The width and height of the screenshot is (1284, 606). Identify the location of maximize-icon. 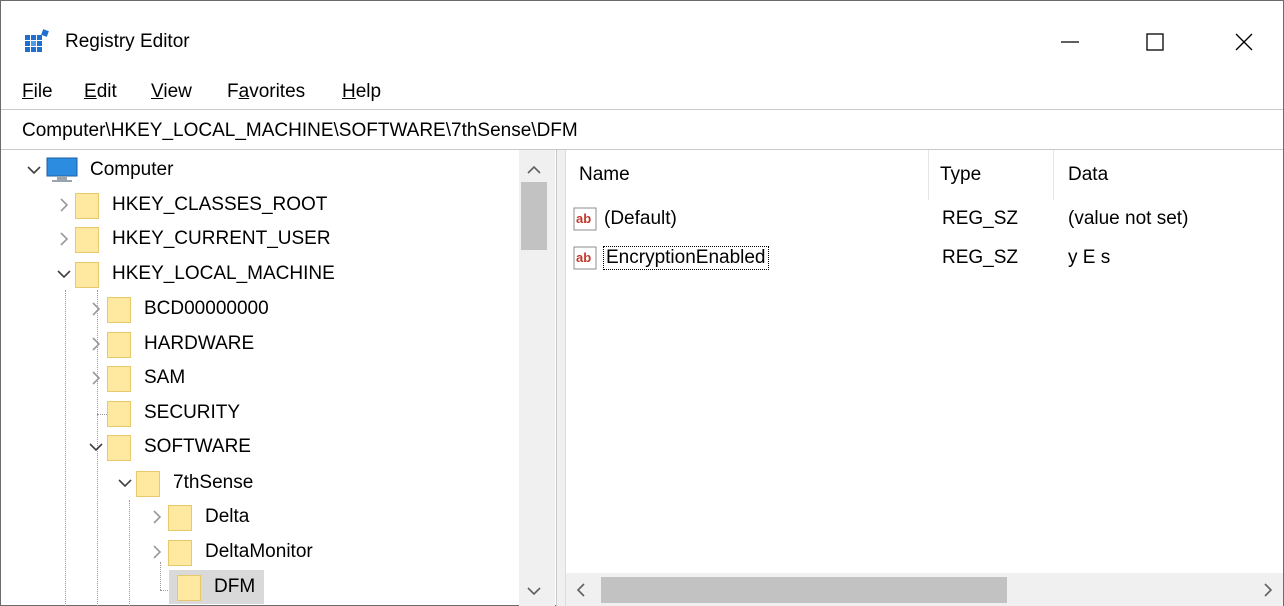
(1155, 42).